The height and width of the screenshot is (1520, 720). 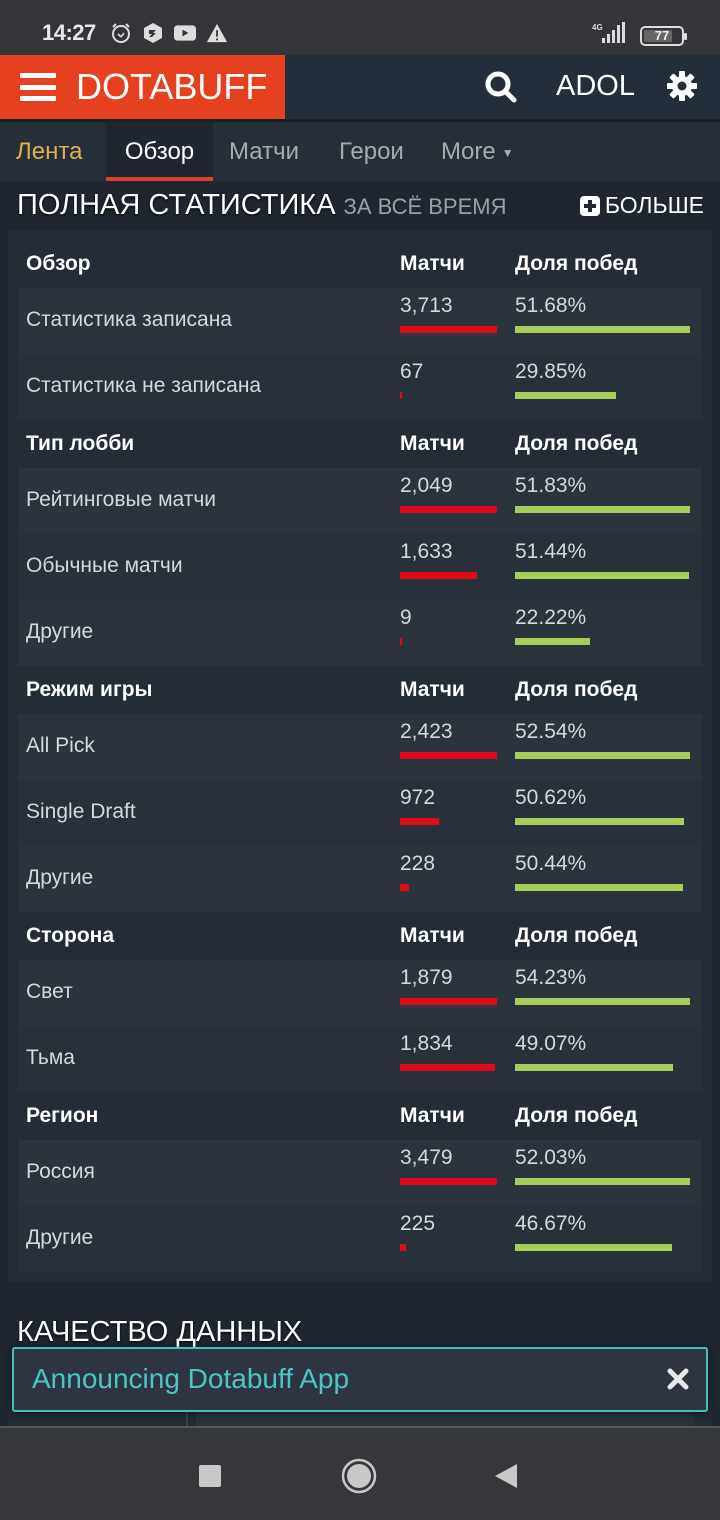 What do you see at coordinates (551, 371) in the screenshot?
I see `winrate-value: 29.85%` at bounding box center [551, 371].